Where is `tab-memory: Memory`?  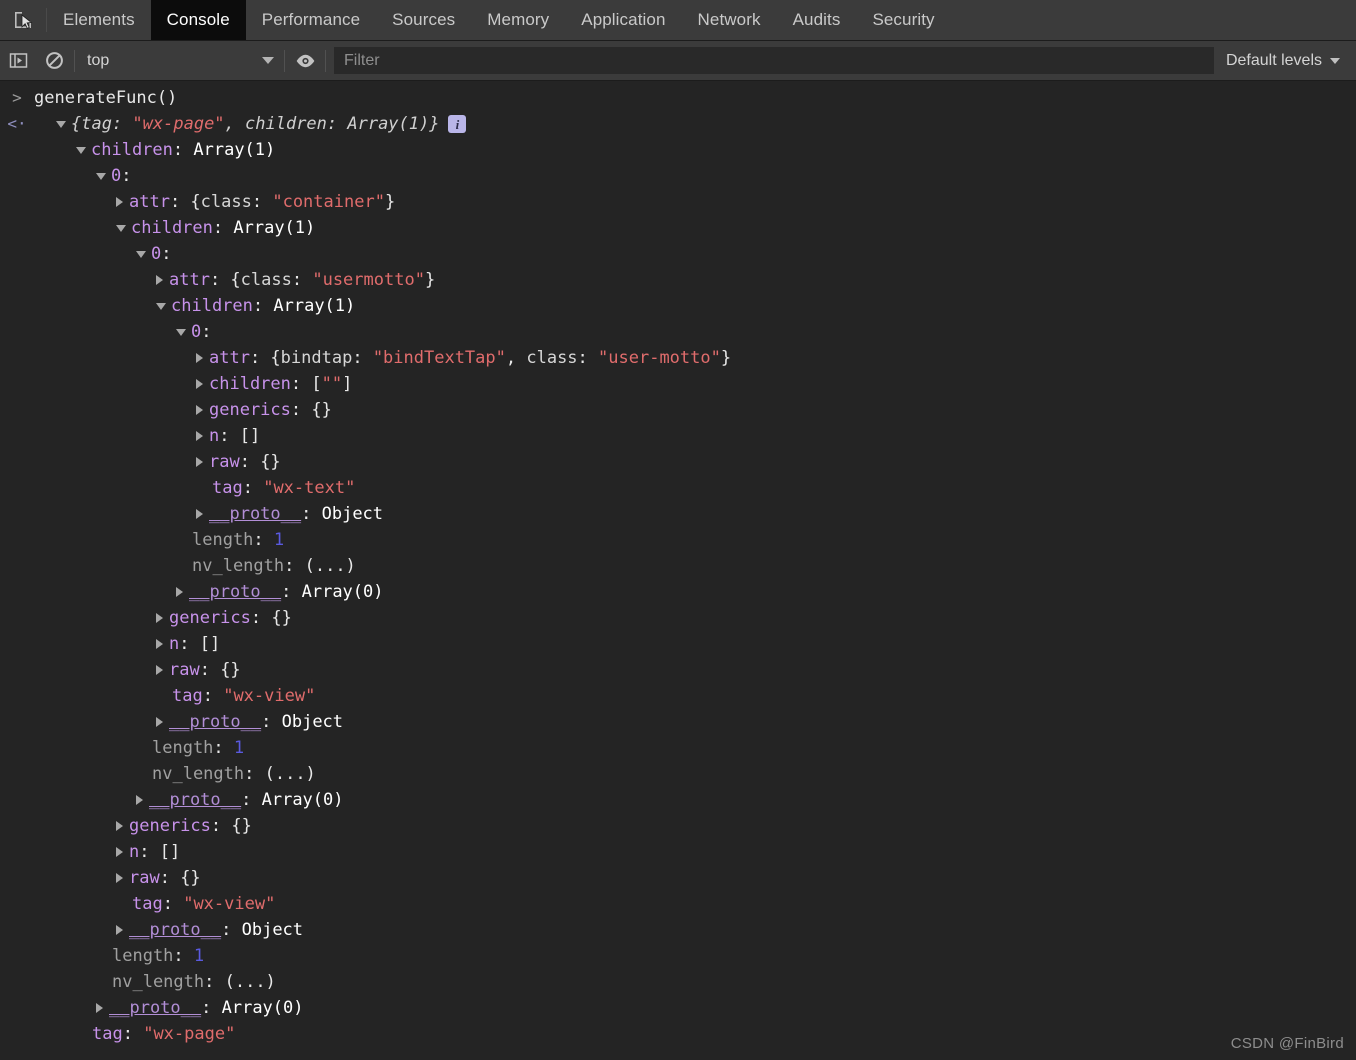
tab-memory: Memory is located at coordinates (518, 20).